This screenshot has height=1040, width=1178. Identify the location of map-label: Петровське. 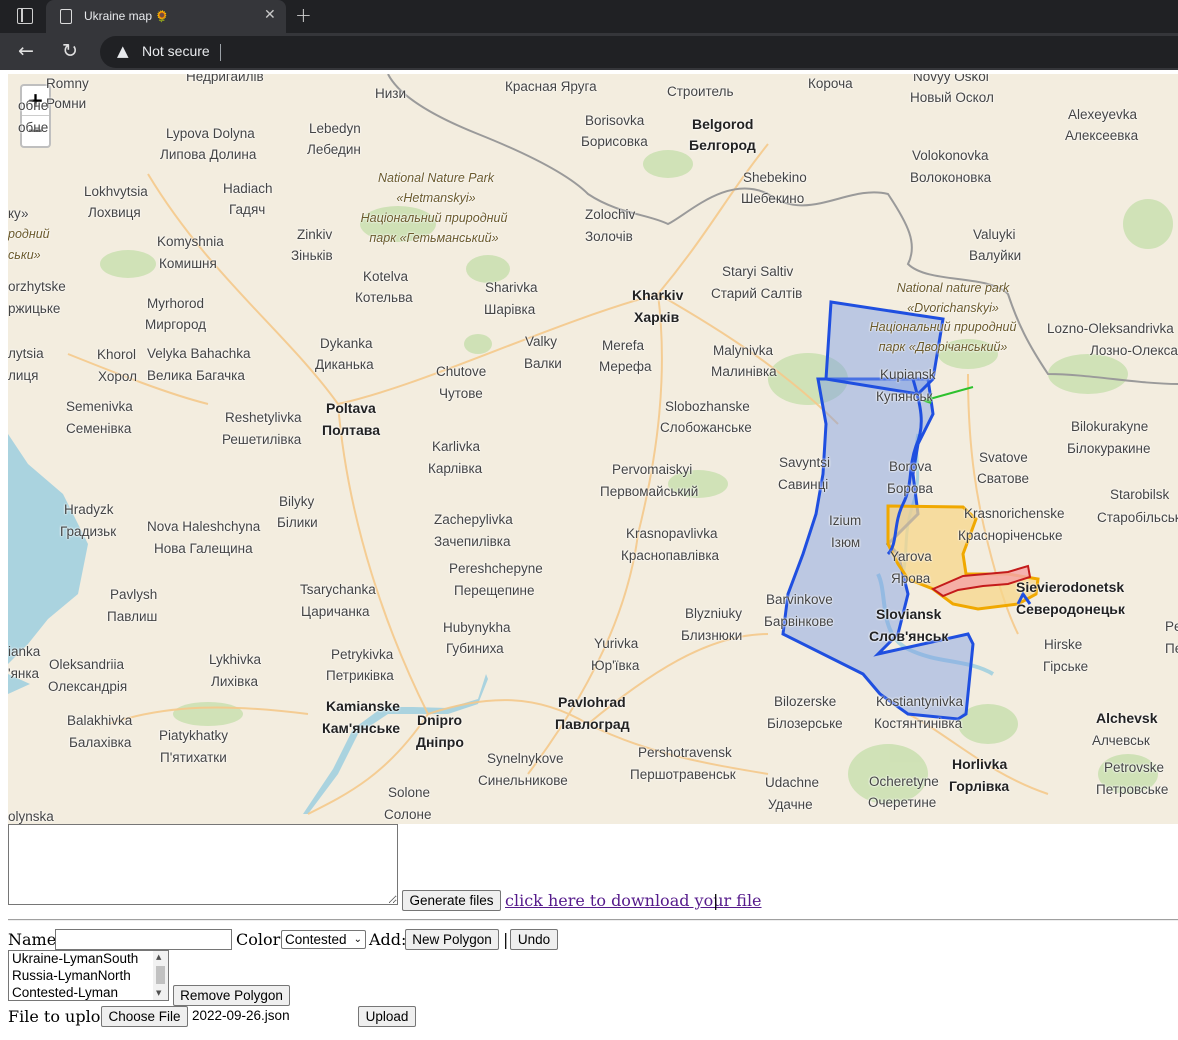
(1132, 789).